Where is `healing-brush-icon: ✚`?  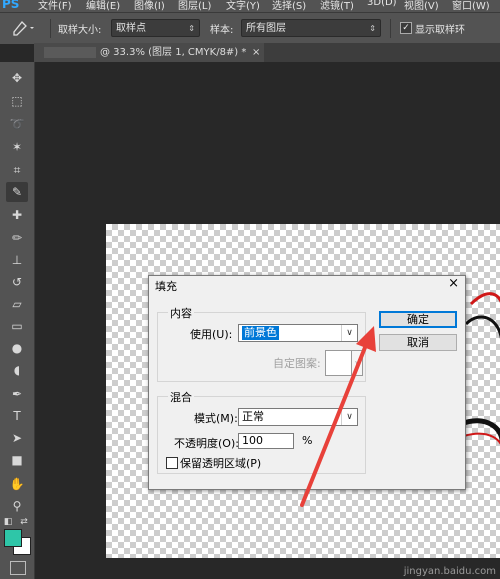 healing-brush-icon: ✚ is located at coordinates (17, 215).